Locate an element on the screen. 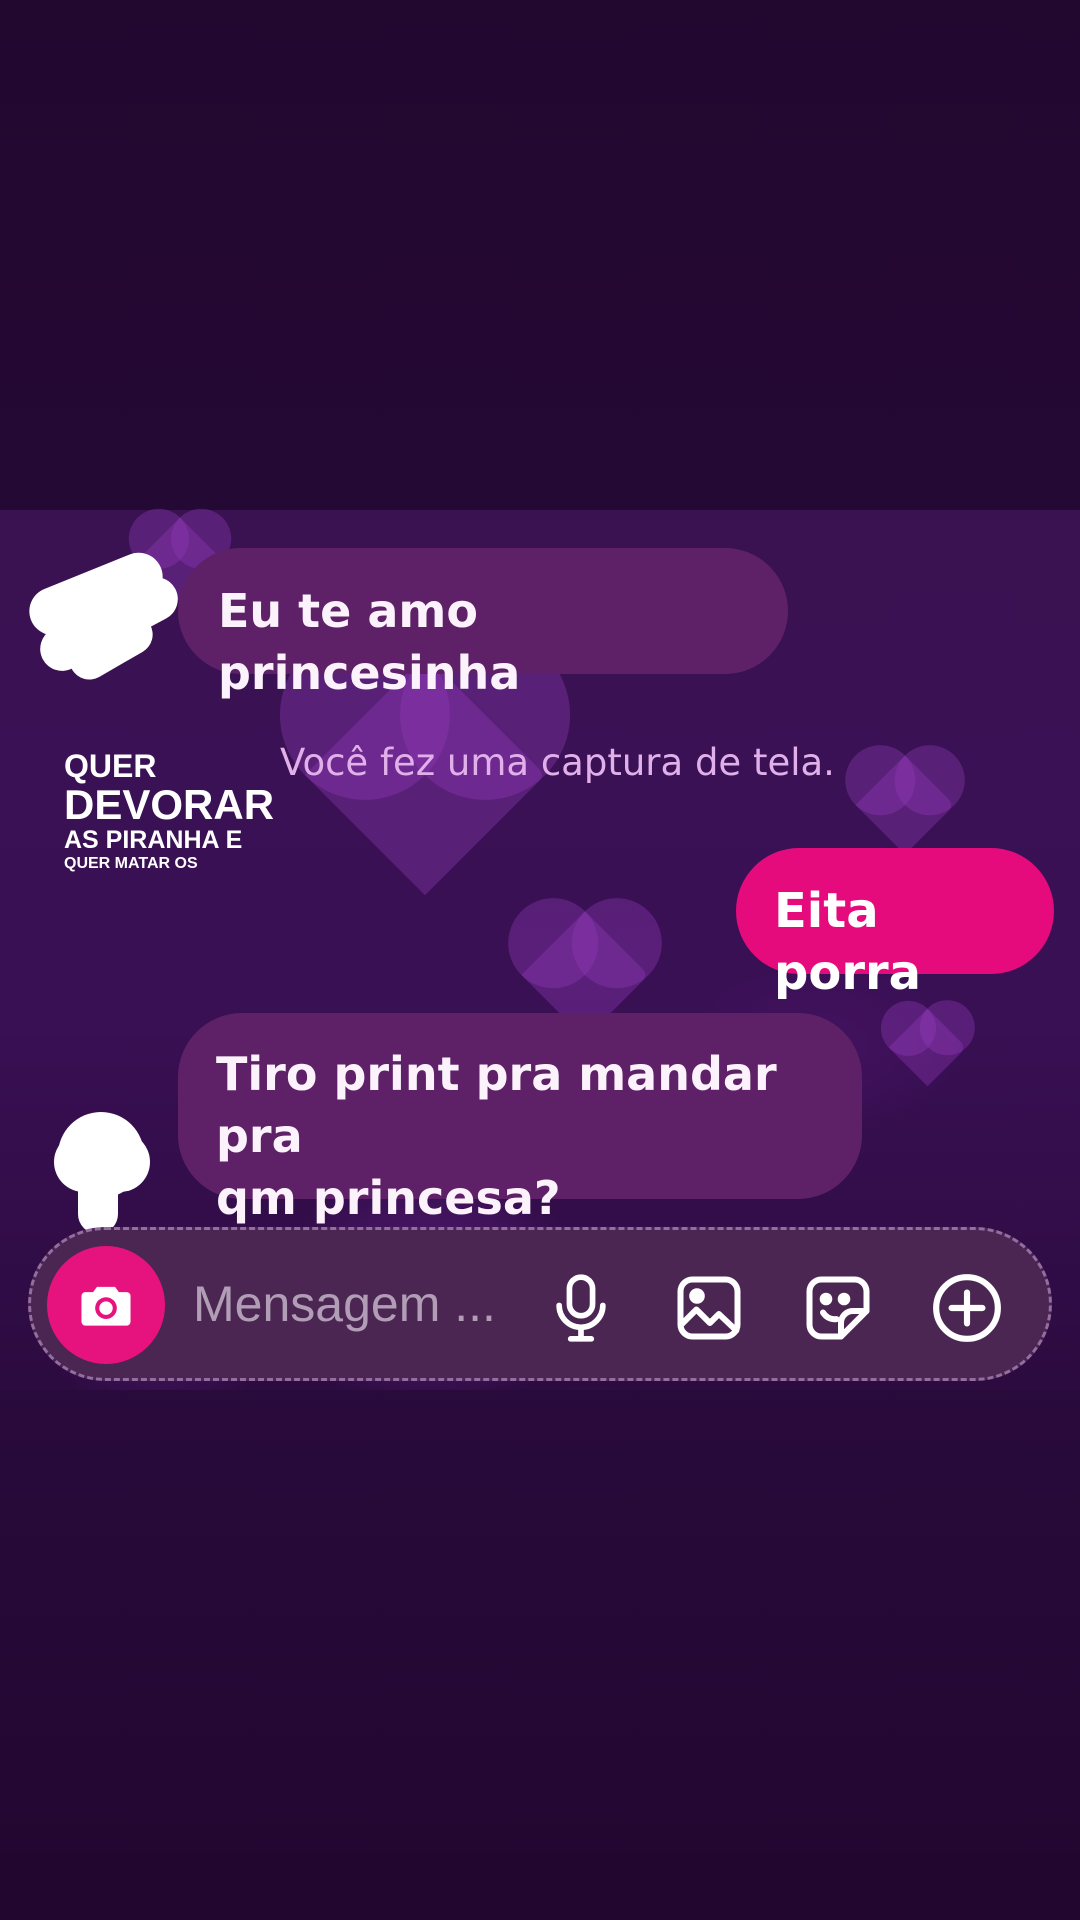 The image size is (1080, 1920). overlay-line: AS PIRANHA E is located at coordinates (153, 840).